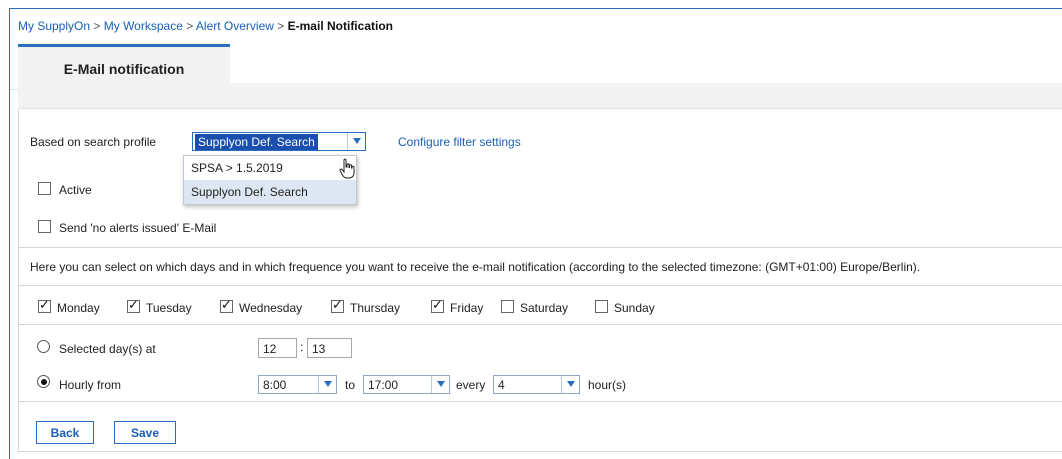 This screenshot has height=459, width=1062. What do you see at coordinates (601, 306) in the screenshot?
I see `day-sunday-checkbox` at bounding box center [601, 306].